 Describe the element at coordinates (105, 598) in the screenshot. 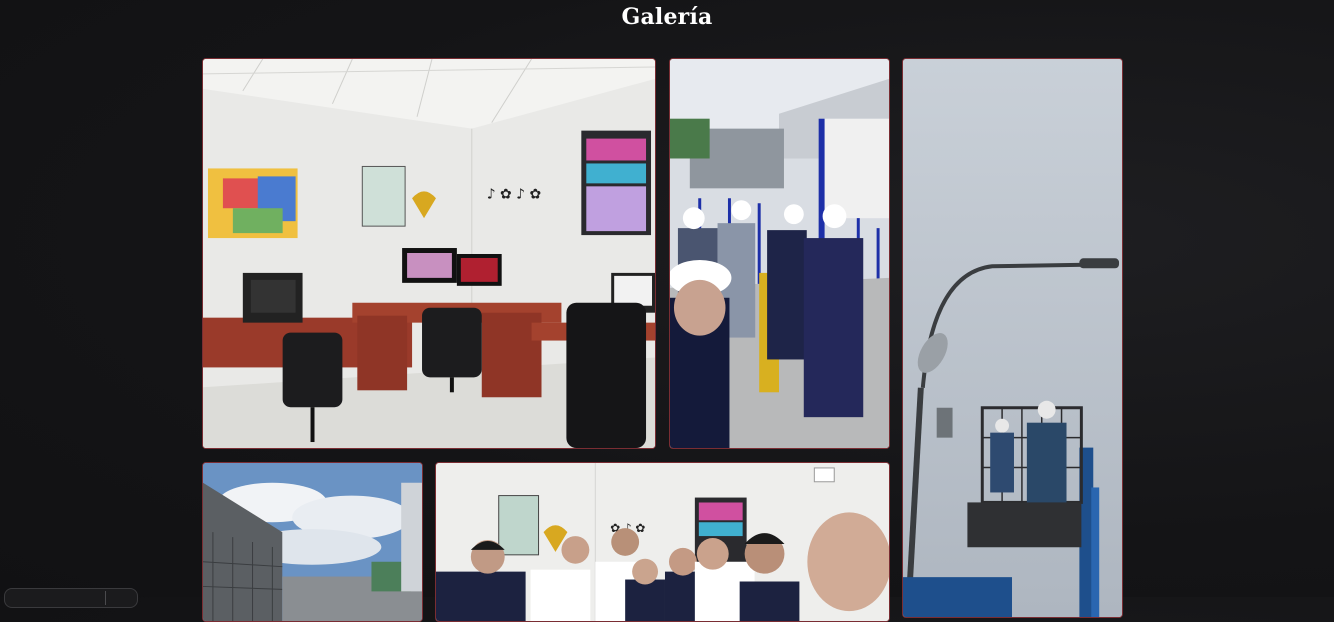

I see `toolbar-separator` at that location.